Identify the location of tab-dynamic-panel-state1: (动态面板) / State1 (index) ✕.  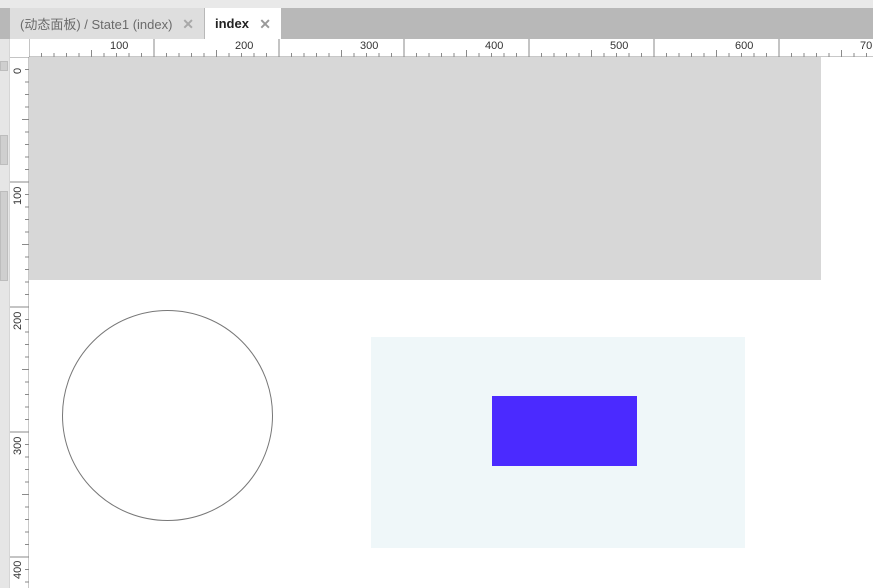
(107, 23).